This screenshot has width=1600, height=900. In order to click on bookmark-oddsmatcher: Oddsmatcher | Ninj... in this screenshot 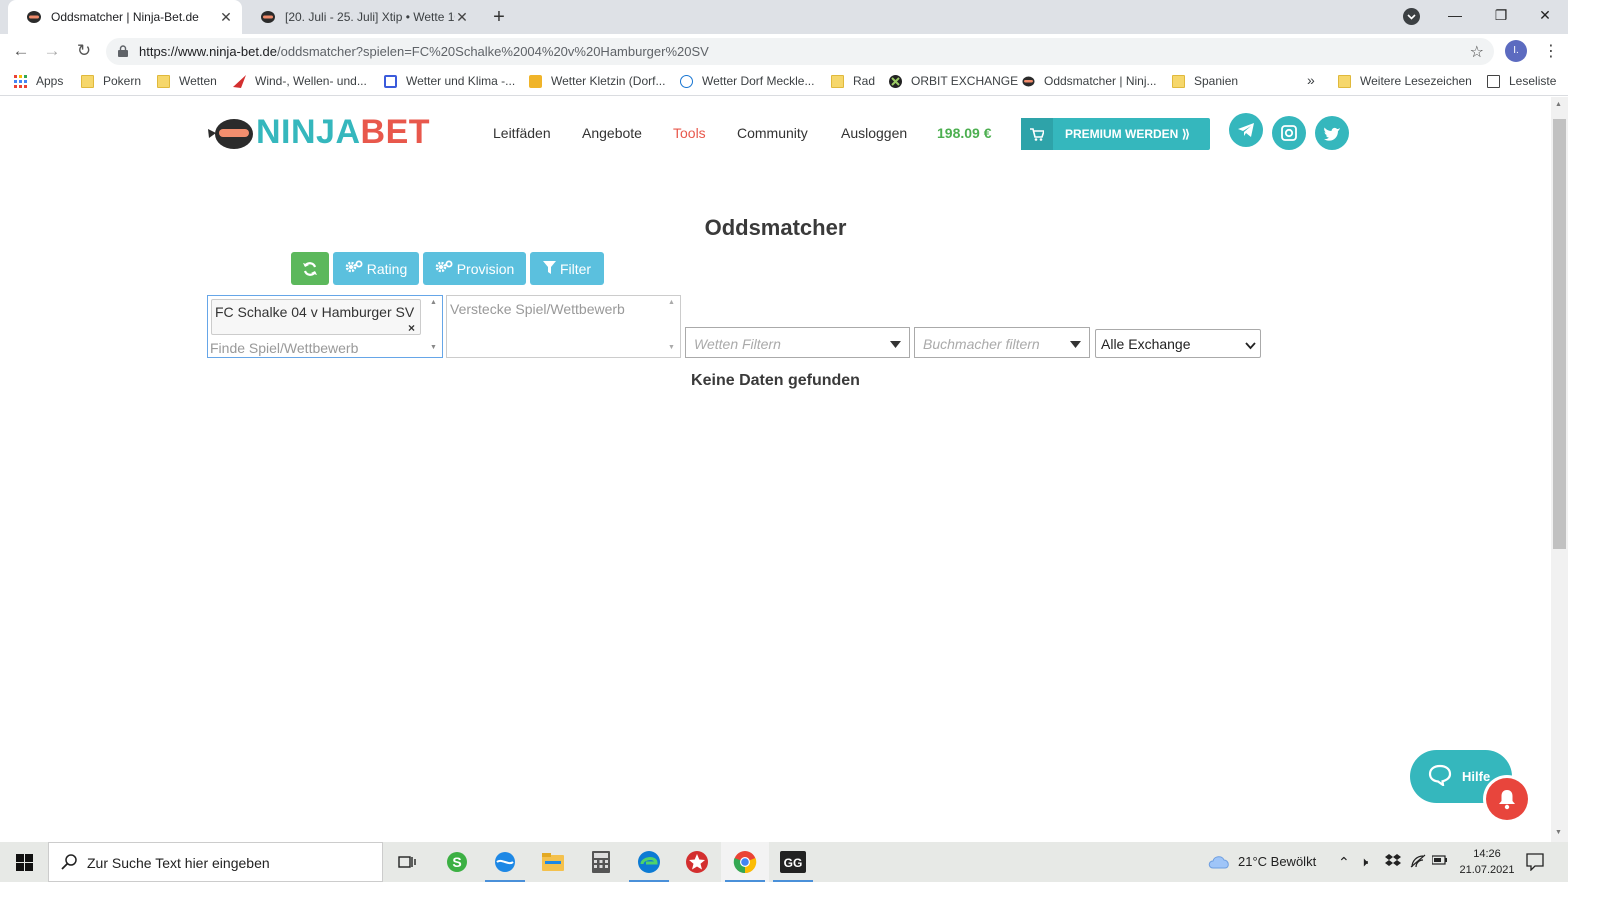, I will do `click(1089, 81)`.